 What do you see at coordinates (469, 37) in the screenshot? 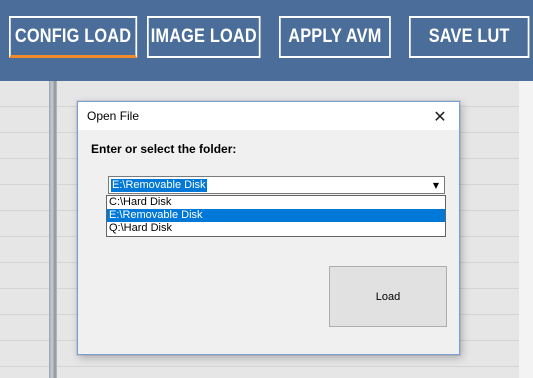
I see `save-lut-button: SAVE LUT` at bounding box center [469, 37].